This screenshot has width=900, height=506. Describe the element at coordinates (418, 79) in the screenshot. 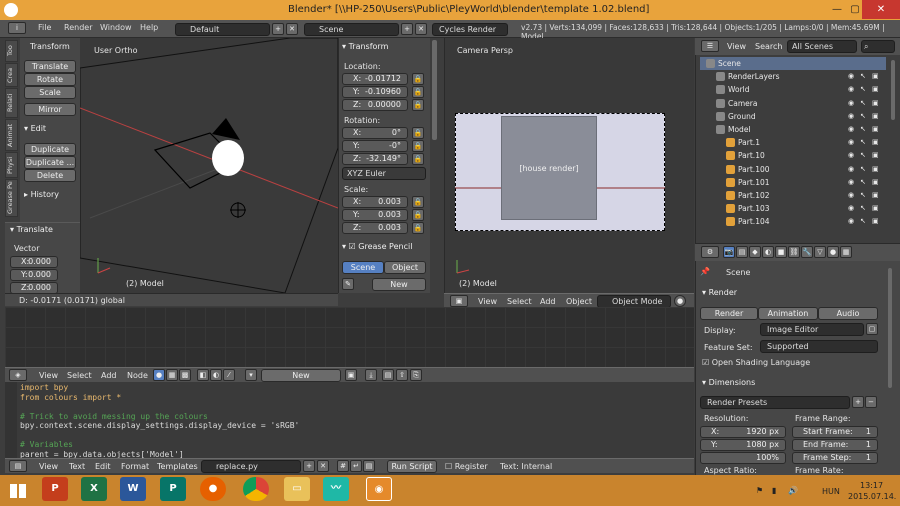

I see `lock-location-x-icon: 🔒` at that location.